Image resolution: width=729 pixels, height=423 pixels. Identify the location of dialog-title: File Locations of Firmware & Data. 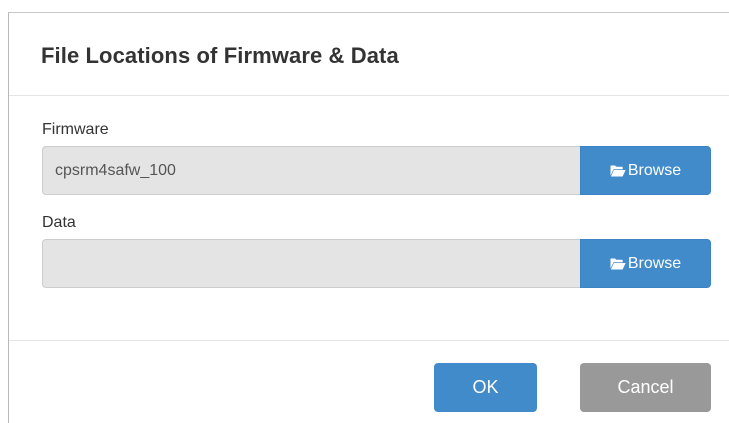
(220, 55).